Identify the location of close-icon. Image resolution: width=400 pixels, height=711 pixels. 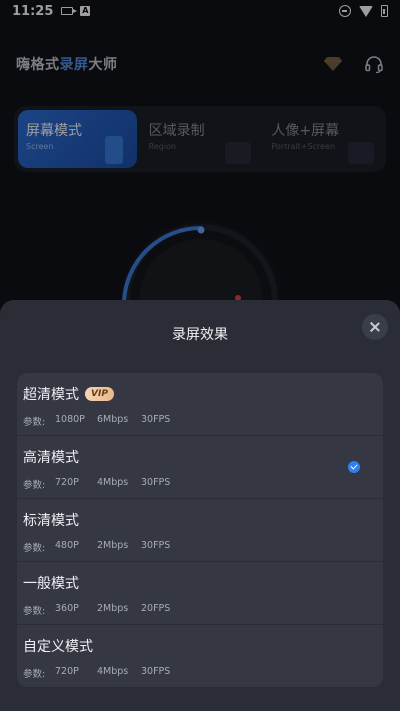
(375, 327).